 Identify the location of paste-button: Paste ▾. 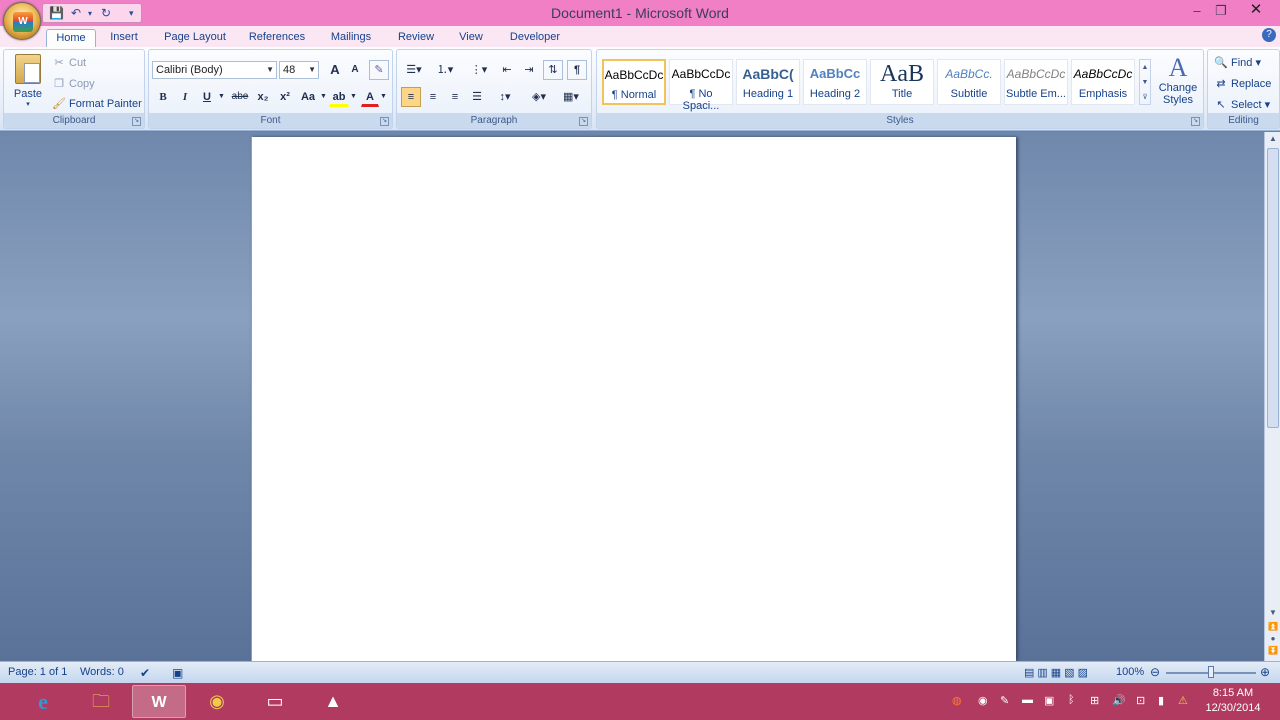
(28, 83).